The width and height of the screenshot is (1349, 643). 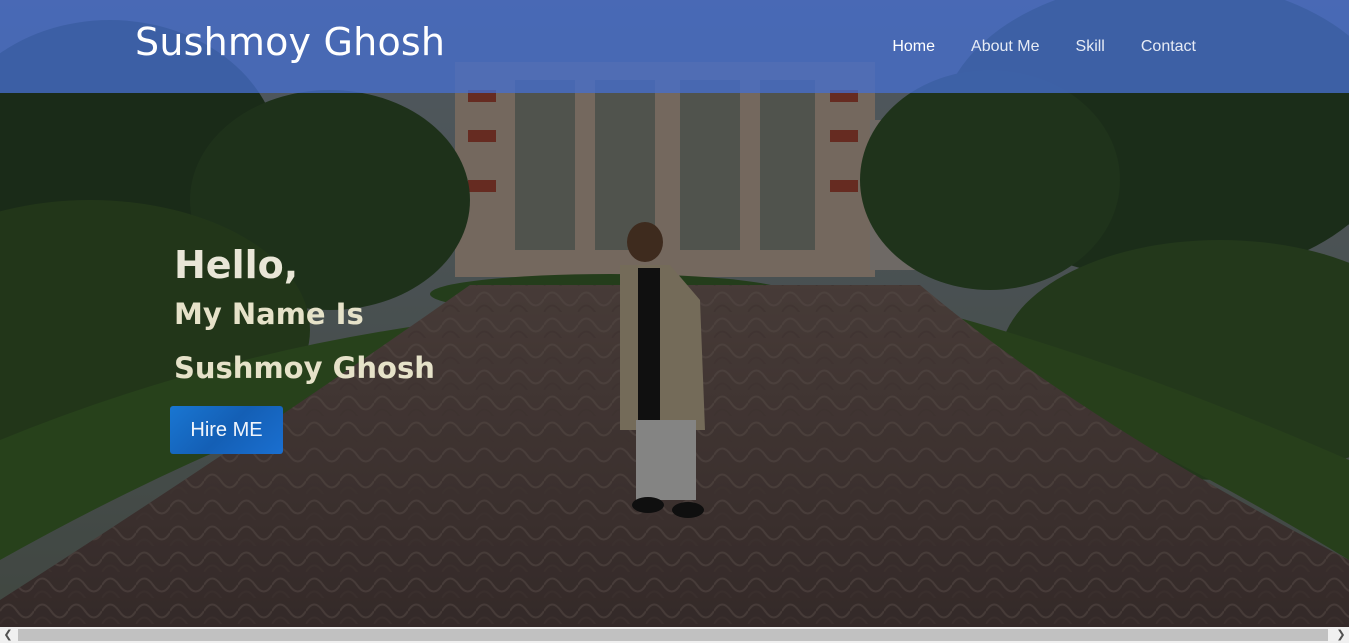 I want to click on nav-links: Home About Me Skill Contact, so click(x=1044, y=46).